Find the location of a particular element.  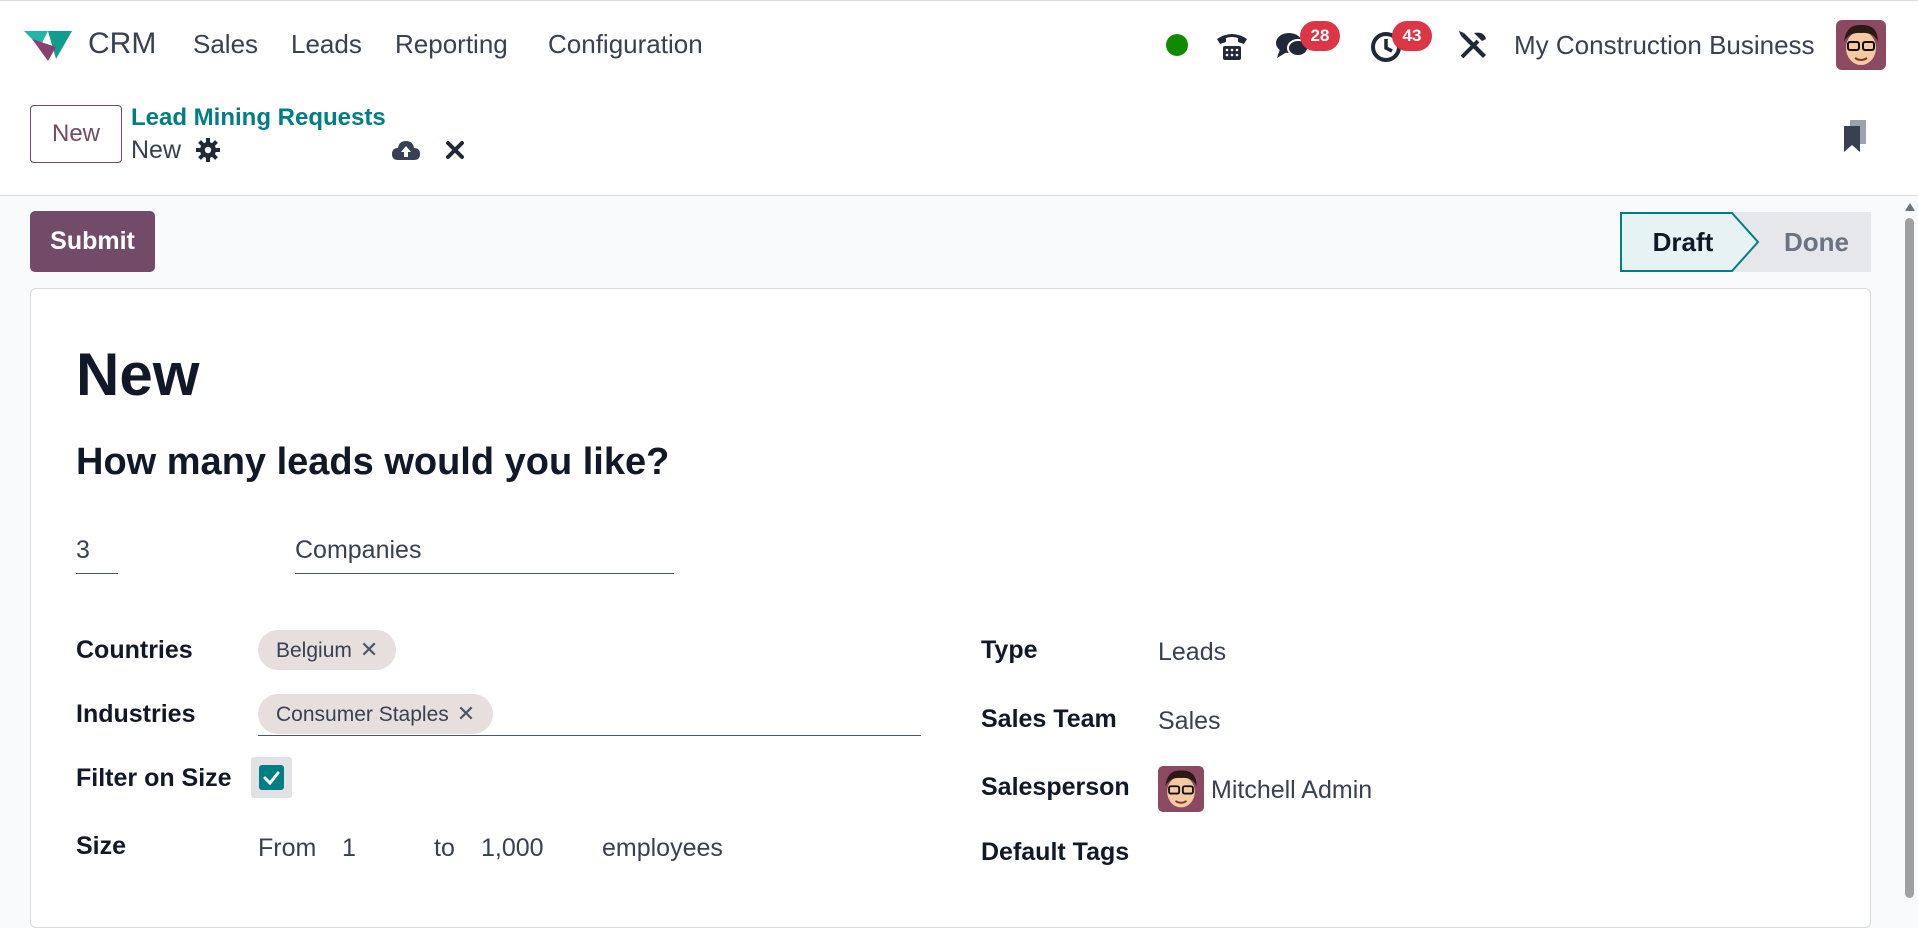

menu-configuration: Configuration is located at coordinates (625, 44).